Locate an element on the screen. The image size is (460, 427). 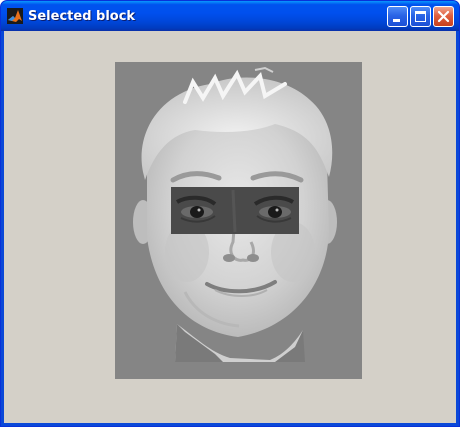
minimize-icon is located at coordinates (396, 20).